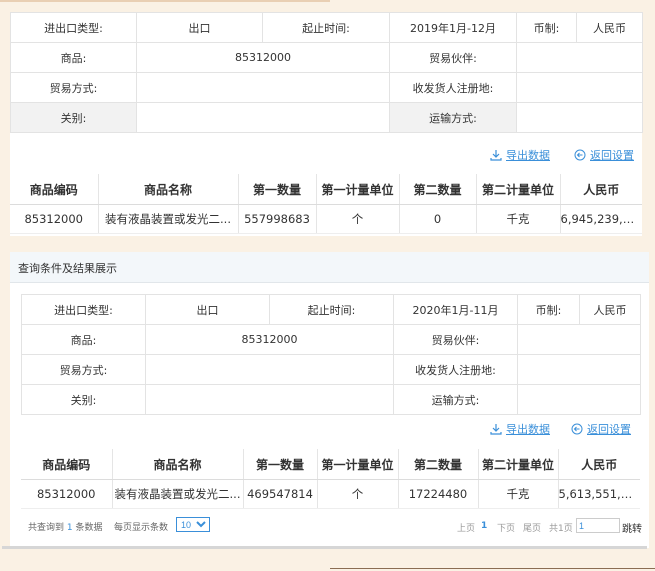  What do you see at coordinates (484, 526) in the screenshot?
I see `current-page-number: 1` at bounding box center [484, 526].